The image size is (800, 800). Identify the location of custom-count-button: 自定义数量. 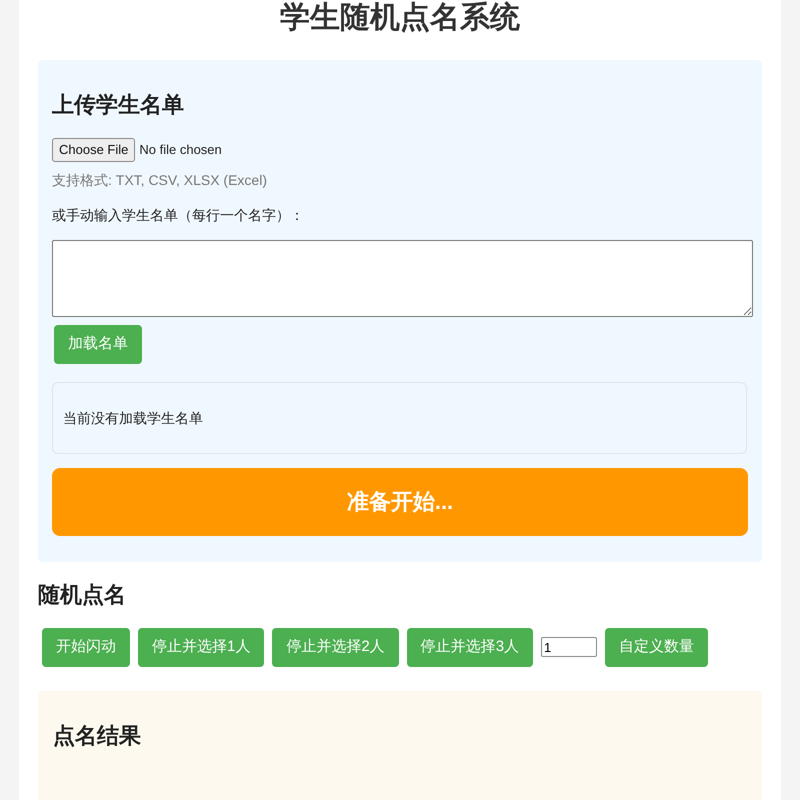
(656, 647).